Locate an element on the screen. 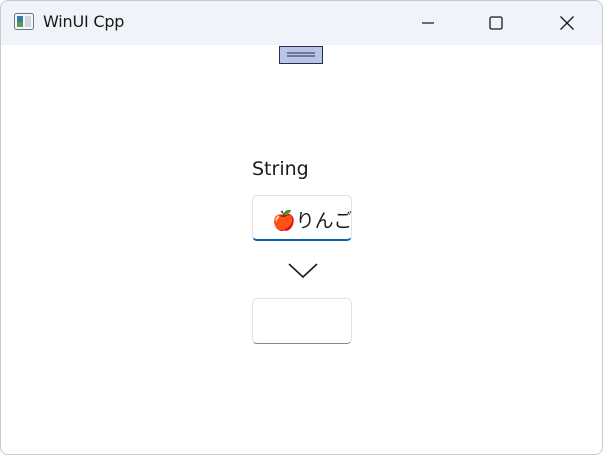 Image resolution: width=603 pixels, height=455 pixels. apple-emoji-icon: 🍎 is located at coordinates (284, 221).